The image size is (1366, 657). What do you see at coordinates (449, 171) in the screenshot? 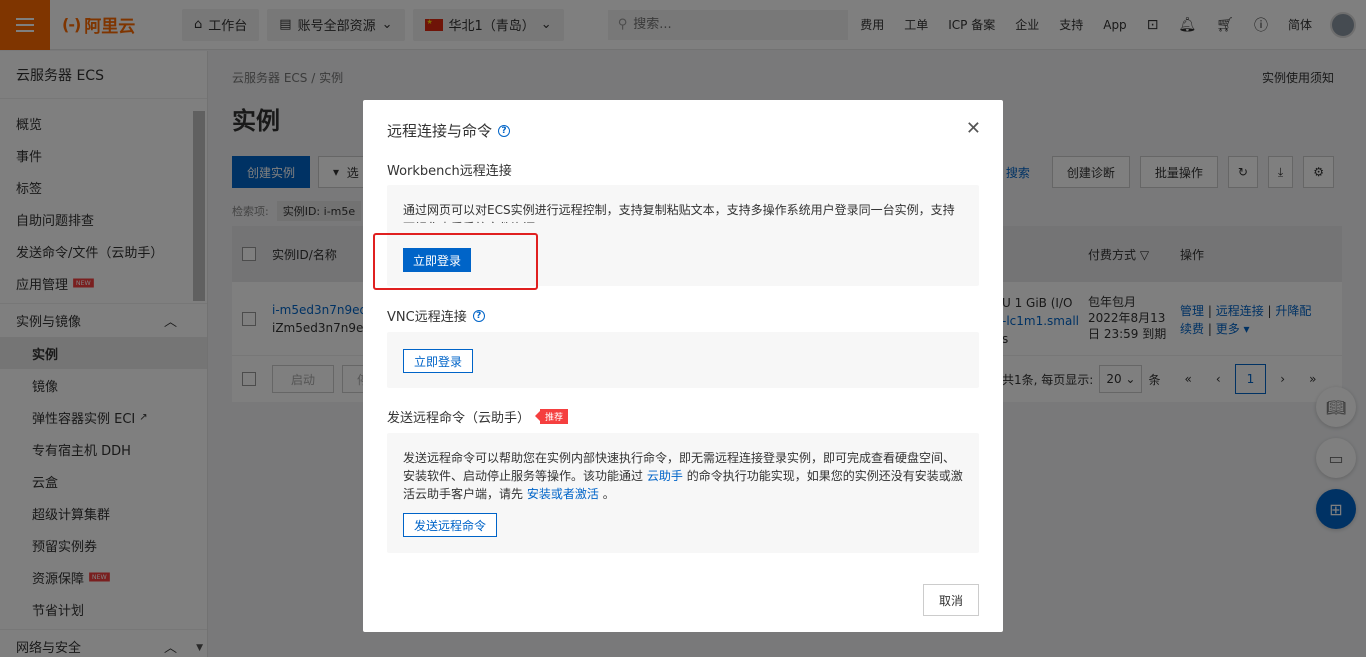
I see `workbench-section-title: Workbench远程连接` at bounding box center [449, 171].